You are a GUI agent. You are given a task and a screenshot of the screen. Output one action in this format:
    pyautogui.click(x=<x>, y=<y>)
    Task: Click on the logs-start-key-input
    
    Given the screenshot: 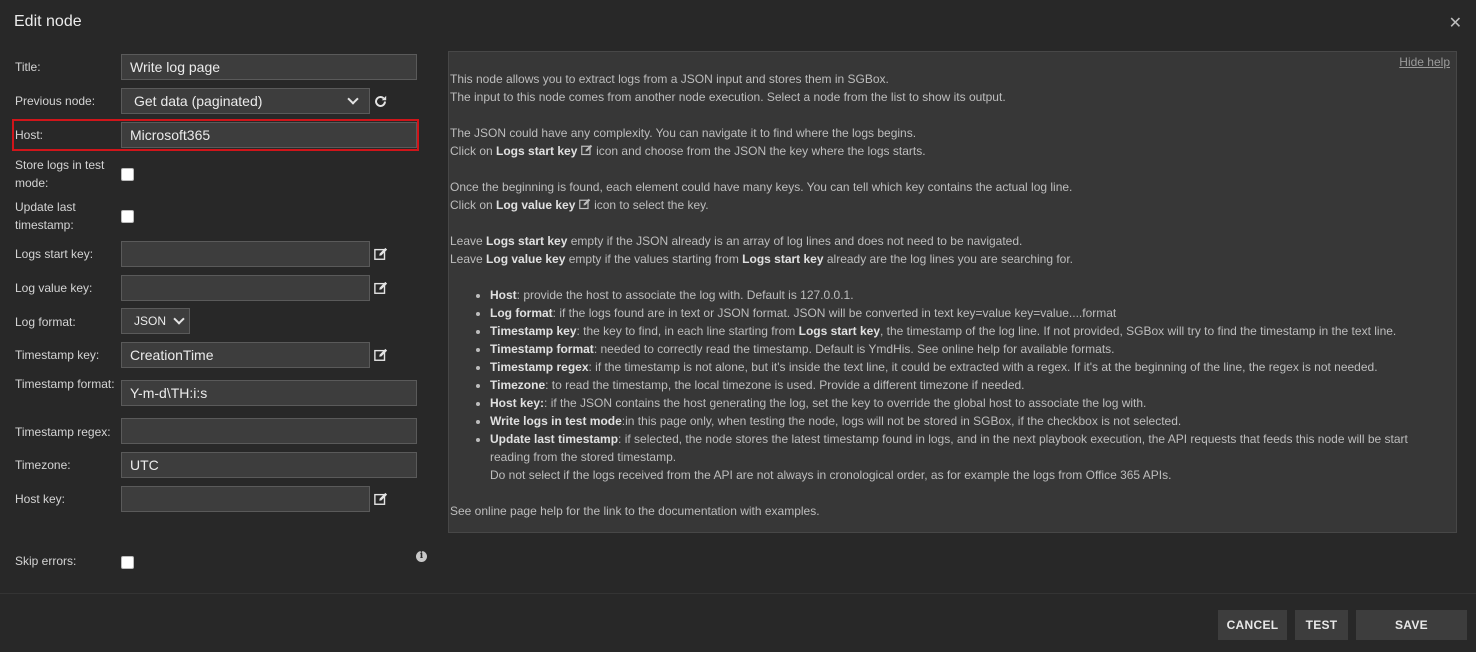 What is the action you would take?
    pyautogui.click(x=245, y=254)
    